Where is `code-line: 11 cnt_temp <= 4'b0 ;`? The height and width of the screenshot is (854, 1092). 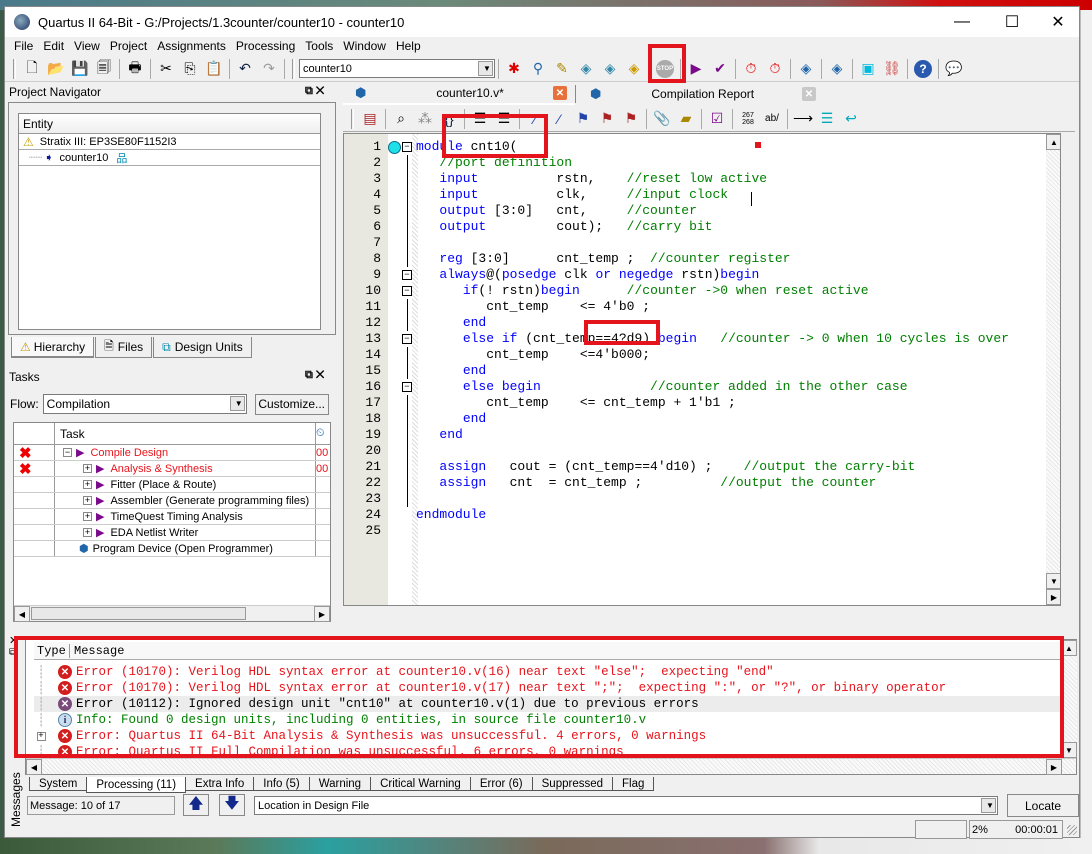
code-line: 11 cnt_temp <= 4'b0 ; is located at coordinates (702, 307).